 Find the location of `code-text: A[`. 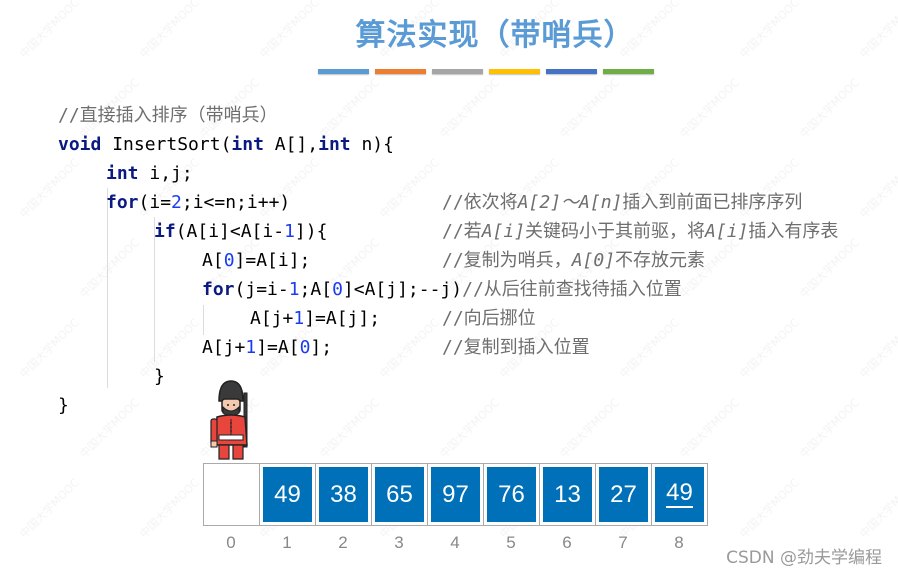

code-text: A[ is located at coordinates (213, 260).